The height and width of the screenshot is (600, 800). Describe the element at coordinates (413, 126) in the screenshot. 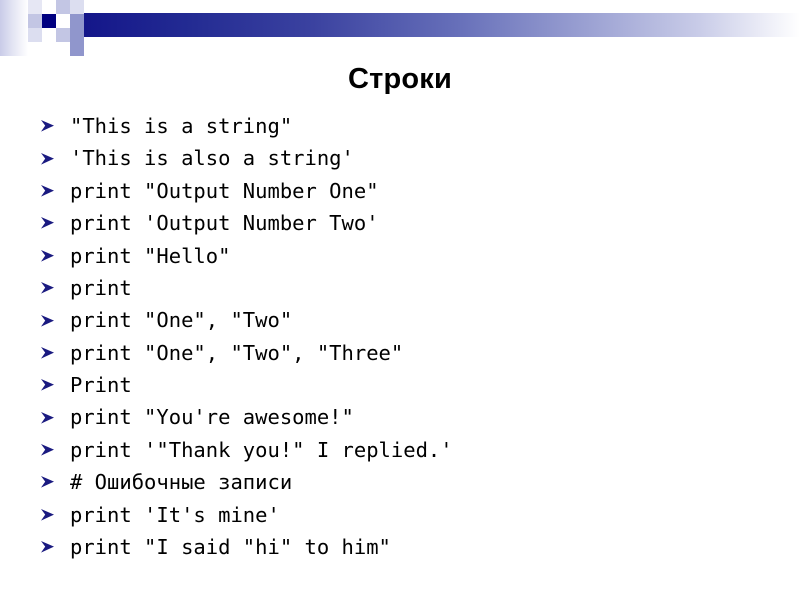

I see `list-item: "This is a string"` at that location.